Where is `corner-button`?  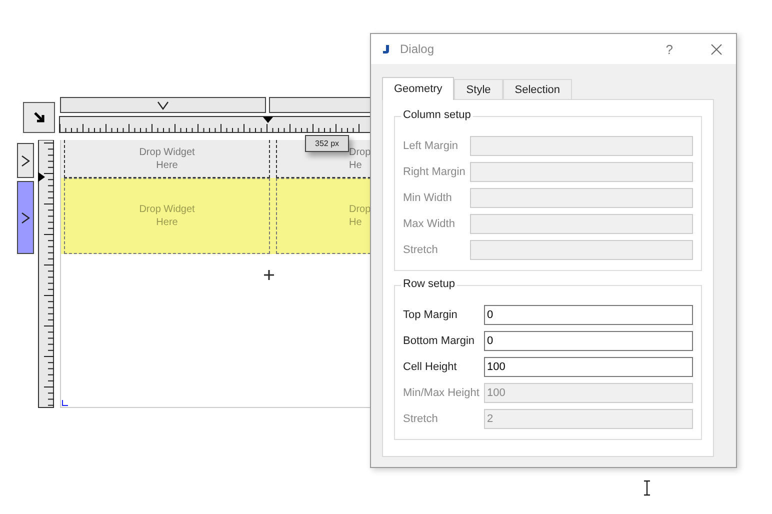
corner-button is located at coordinates (39, 117).